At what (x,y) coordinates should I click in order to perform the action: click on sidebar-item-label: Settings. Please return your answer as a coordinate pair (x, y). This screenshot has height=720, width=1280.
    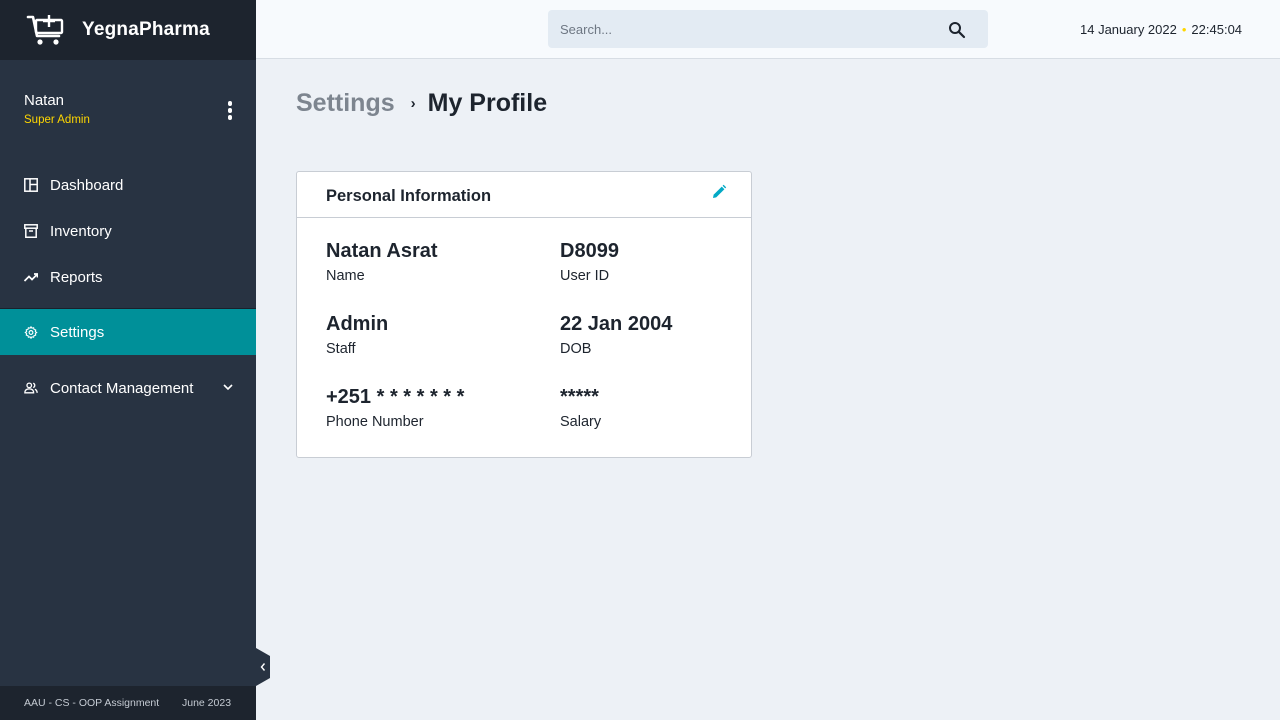
    Looking at the image, I should click on (77, 332).